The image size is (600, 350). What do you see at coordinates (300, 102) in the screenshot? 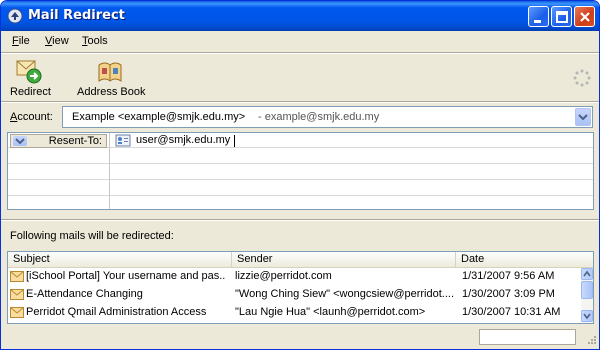
I see `toolbar-separator` at bounding box center [300, 102].